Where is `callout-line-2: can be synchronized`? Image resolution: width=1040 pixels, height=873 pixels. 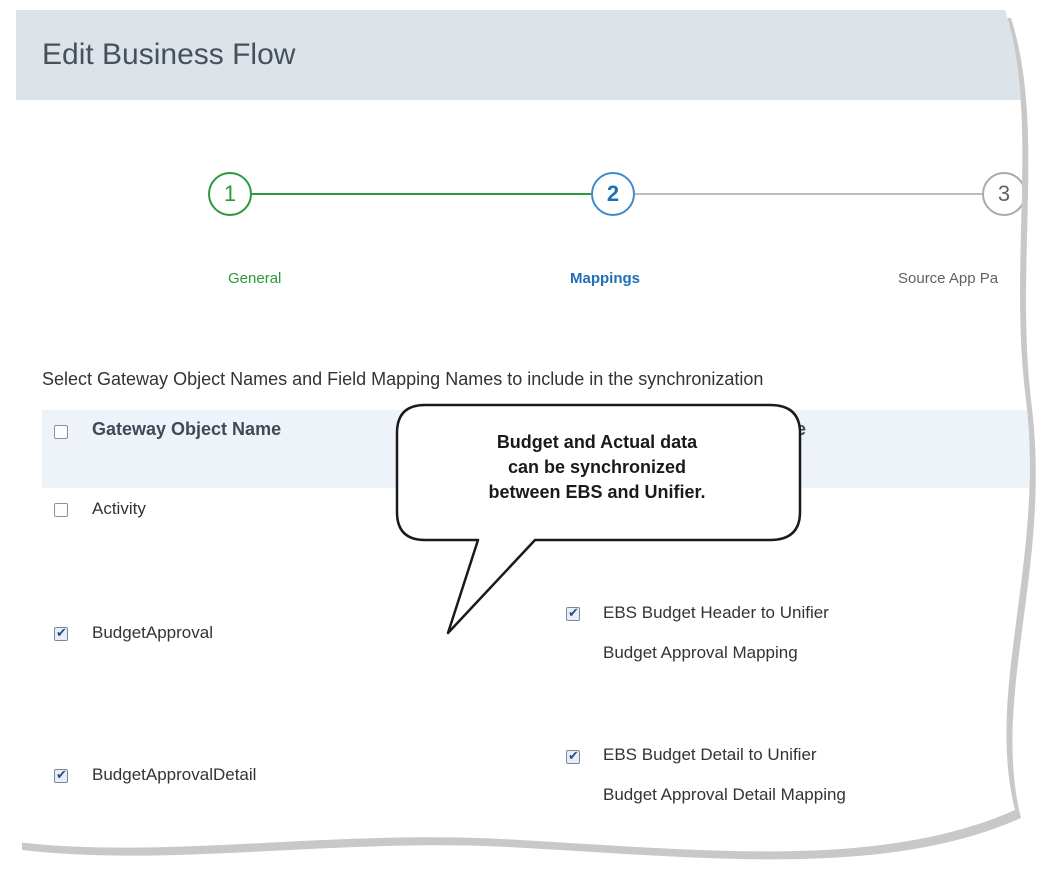
callout-line-2: can be synchronized is located at coordinates (597, 467).